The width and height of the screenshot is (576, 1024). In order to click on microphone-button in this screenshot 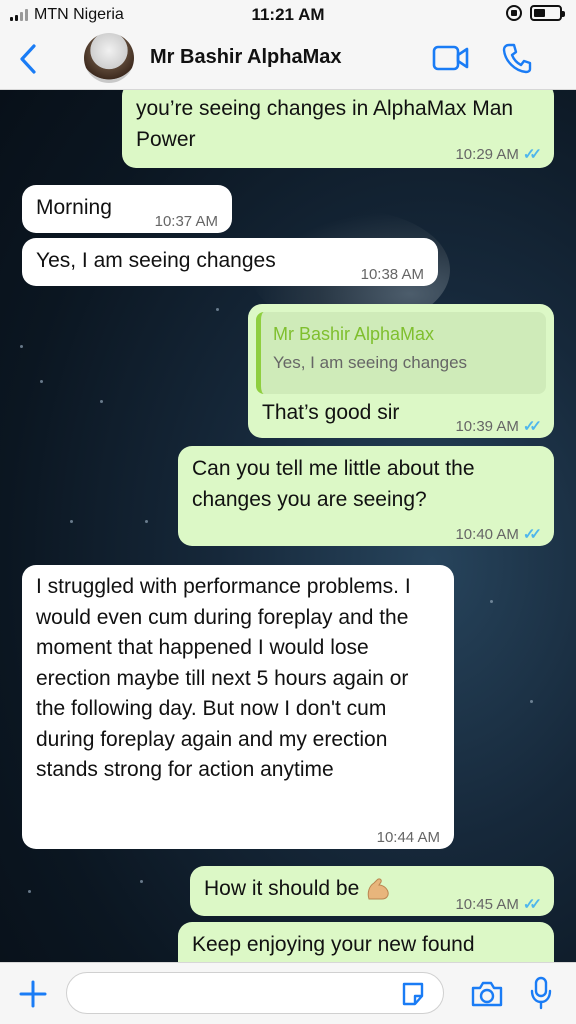, I will do `click(541, 993)`.